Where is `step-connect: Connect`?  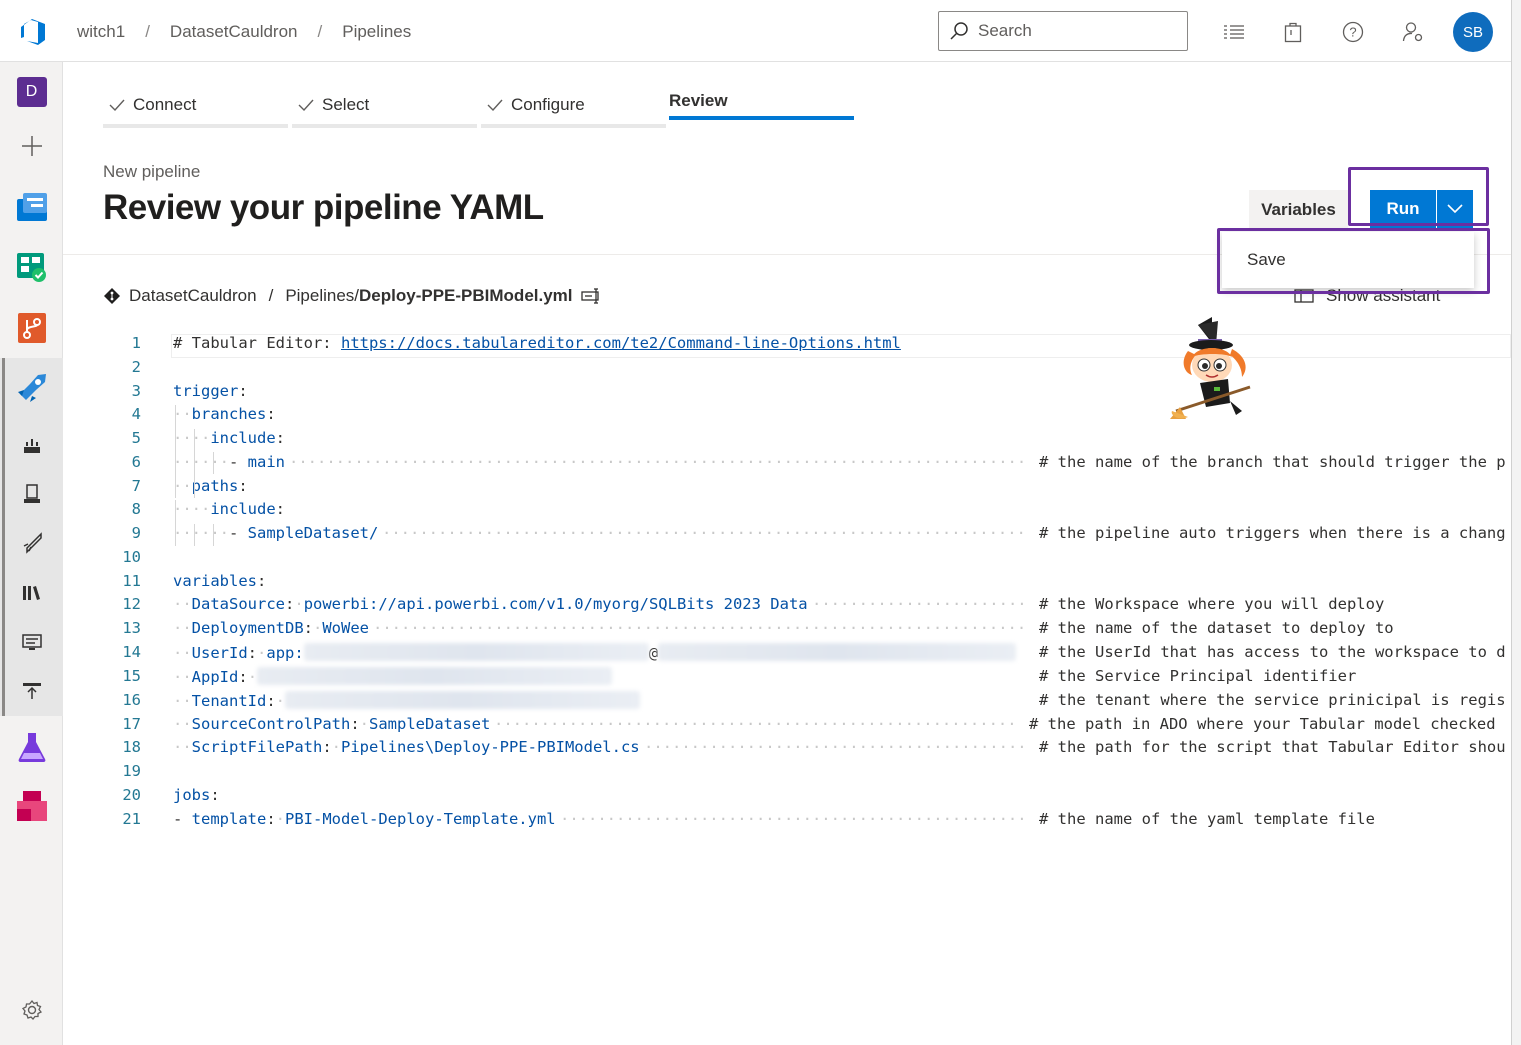 step-connect: Connect is located at coordinates (152, 105).